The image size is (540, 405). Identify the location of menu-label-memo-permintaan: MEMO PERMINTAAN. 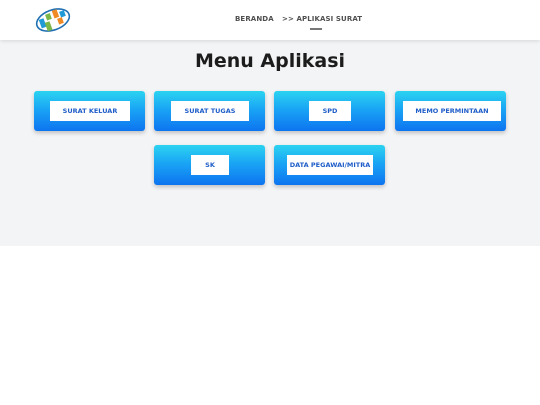
(452, 111).